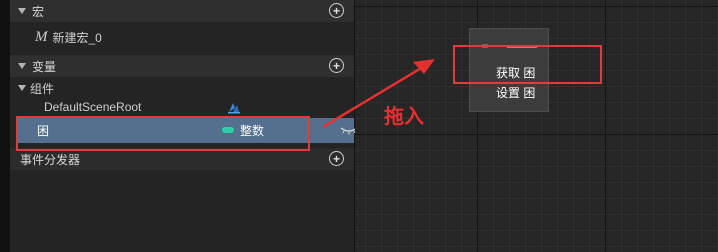 The image size is (718, 252). Describe the element at coordinates (404, 117) in the screenshot. I see `drag-in-annotation: 拖入` at that location.